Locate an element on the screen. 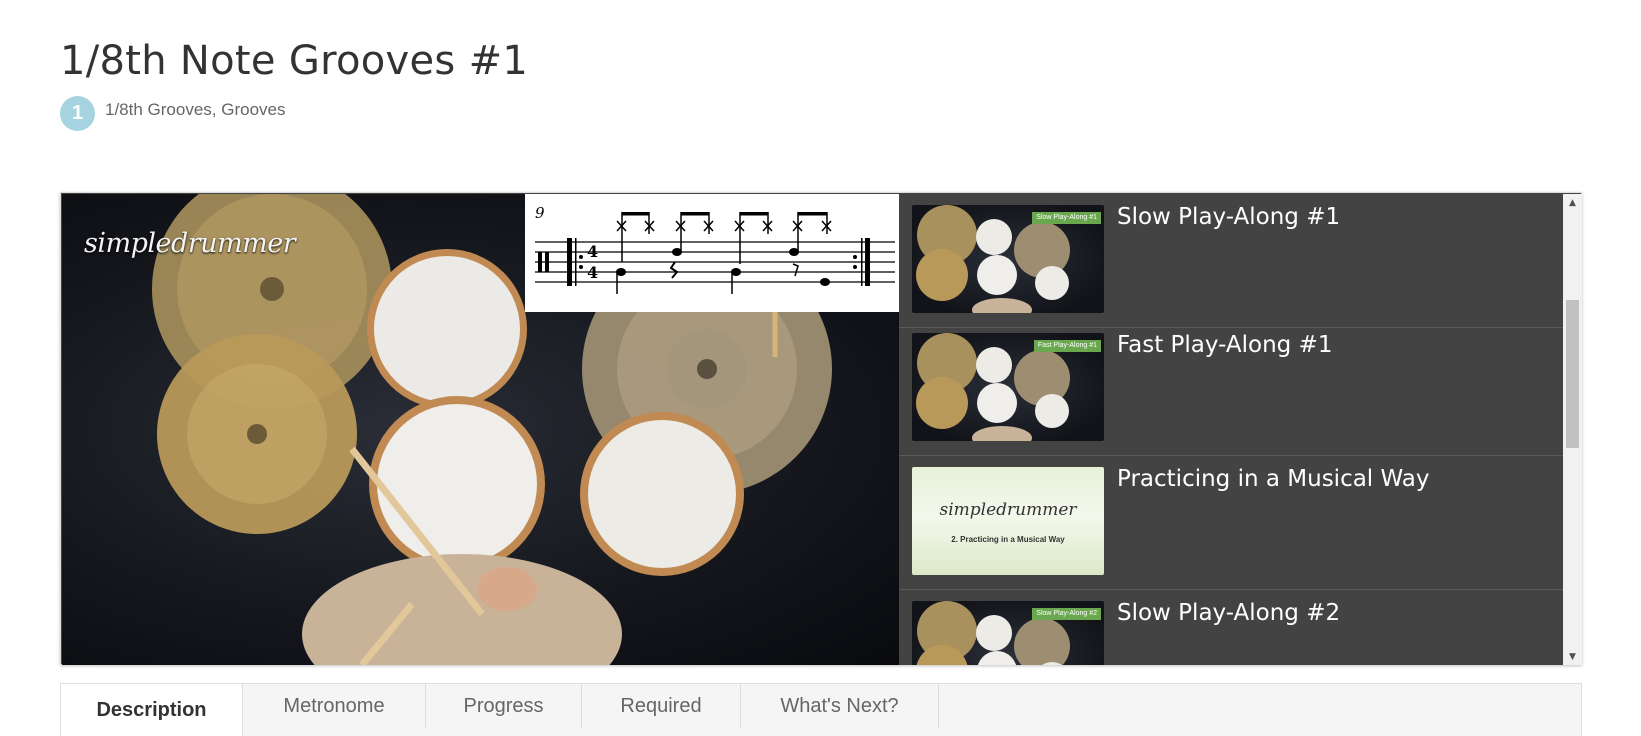 The width and height of the screenshot is (1641, 736). playlist-item-title: Slow Play-Along #2 is located at coordinates (1228, 613).